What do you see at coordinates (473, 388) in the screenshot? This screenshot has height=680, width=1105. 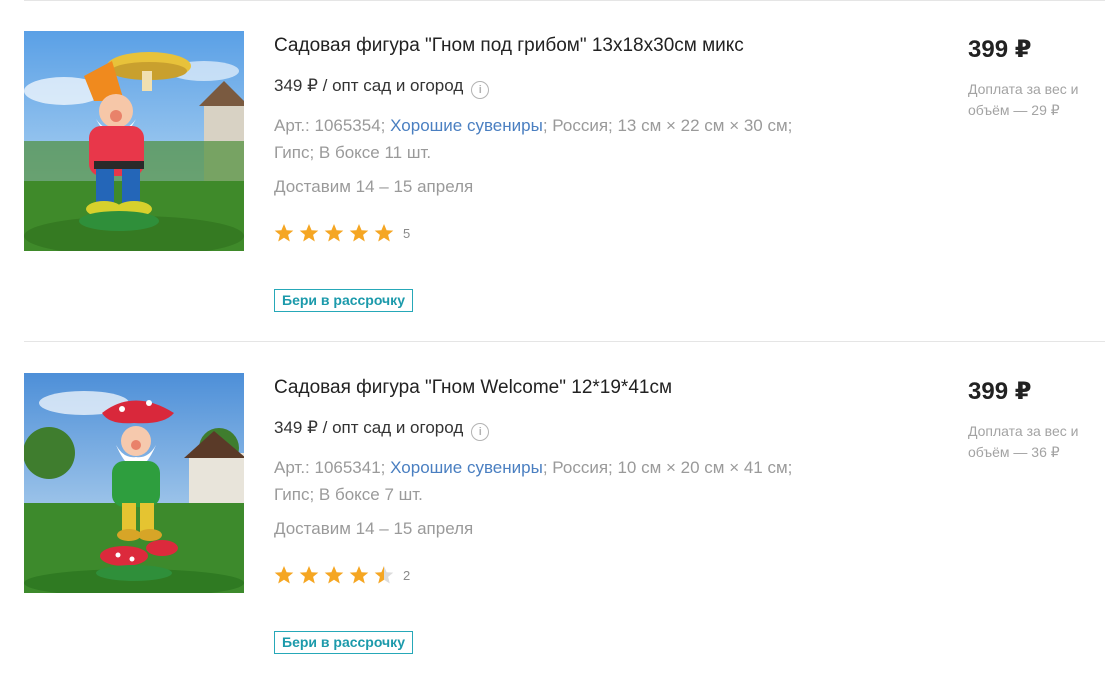 I see `product-title: Садовая фигура "Гном Welcome" 12*19*41см` at bounding box center [473, 388].